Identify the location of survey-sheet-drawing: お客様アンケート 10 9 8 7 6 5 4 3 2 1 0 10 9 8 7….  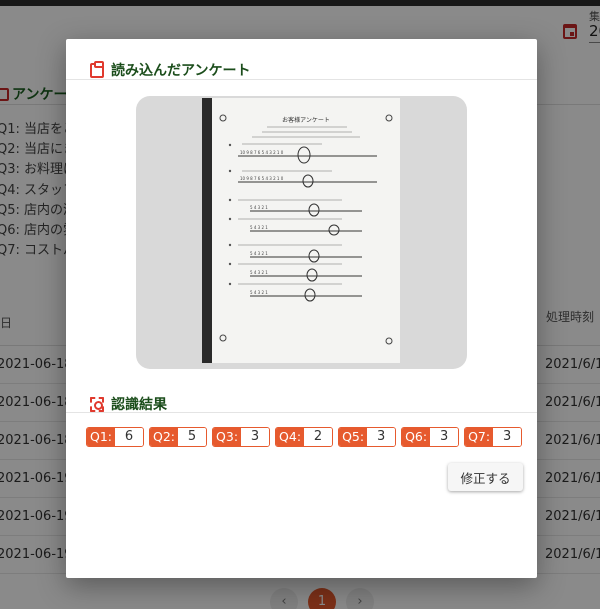
(306, 229).